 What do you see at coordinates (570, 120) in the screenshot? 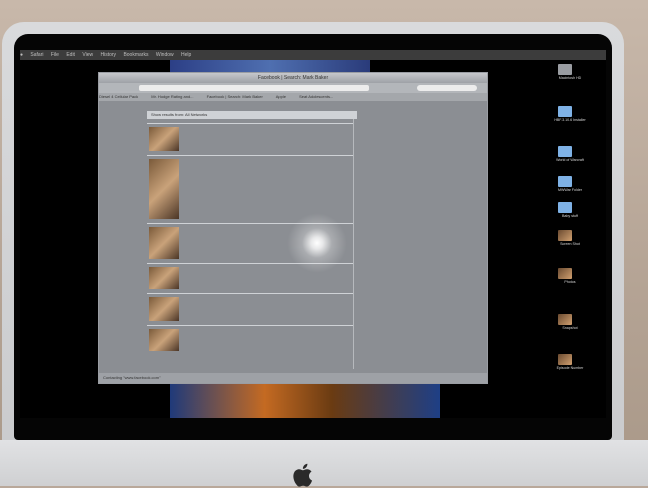
I see `desktop-icon-label: HBF.3.10.6 Installer` at bounding box center [570, 120].